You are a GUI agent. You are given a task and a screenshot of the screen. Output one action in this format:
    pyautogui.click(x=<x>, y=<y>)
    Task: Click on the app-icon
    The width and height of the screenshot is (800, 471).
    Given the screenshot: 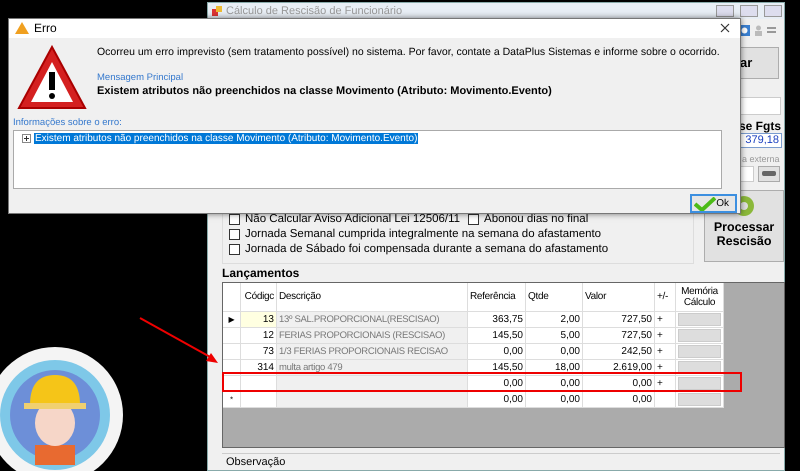 What is the action you would take?
    pyautogui.click(x=217, y=11)
    